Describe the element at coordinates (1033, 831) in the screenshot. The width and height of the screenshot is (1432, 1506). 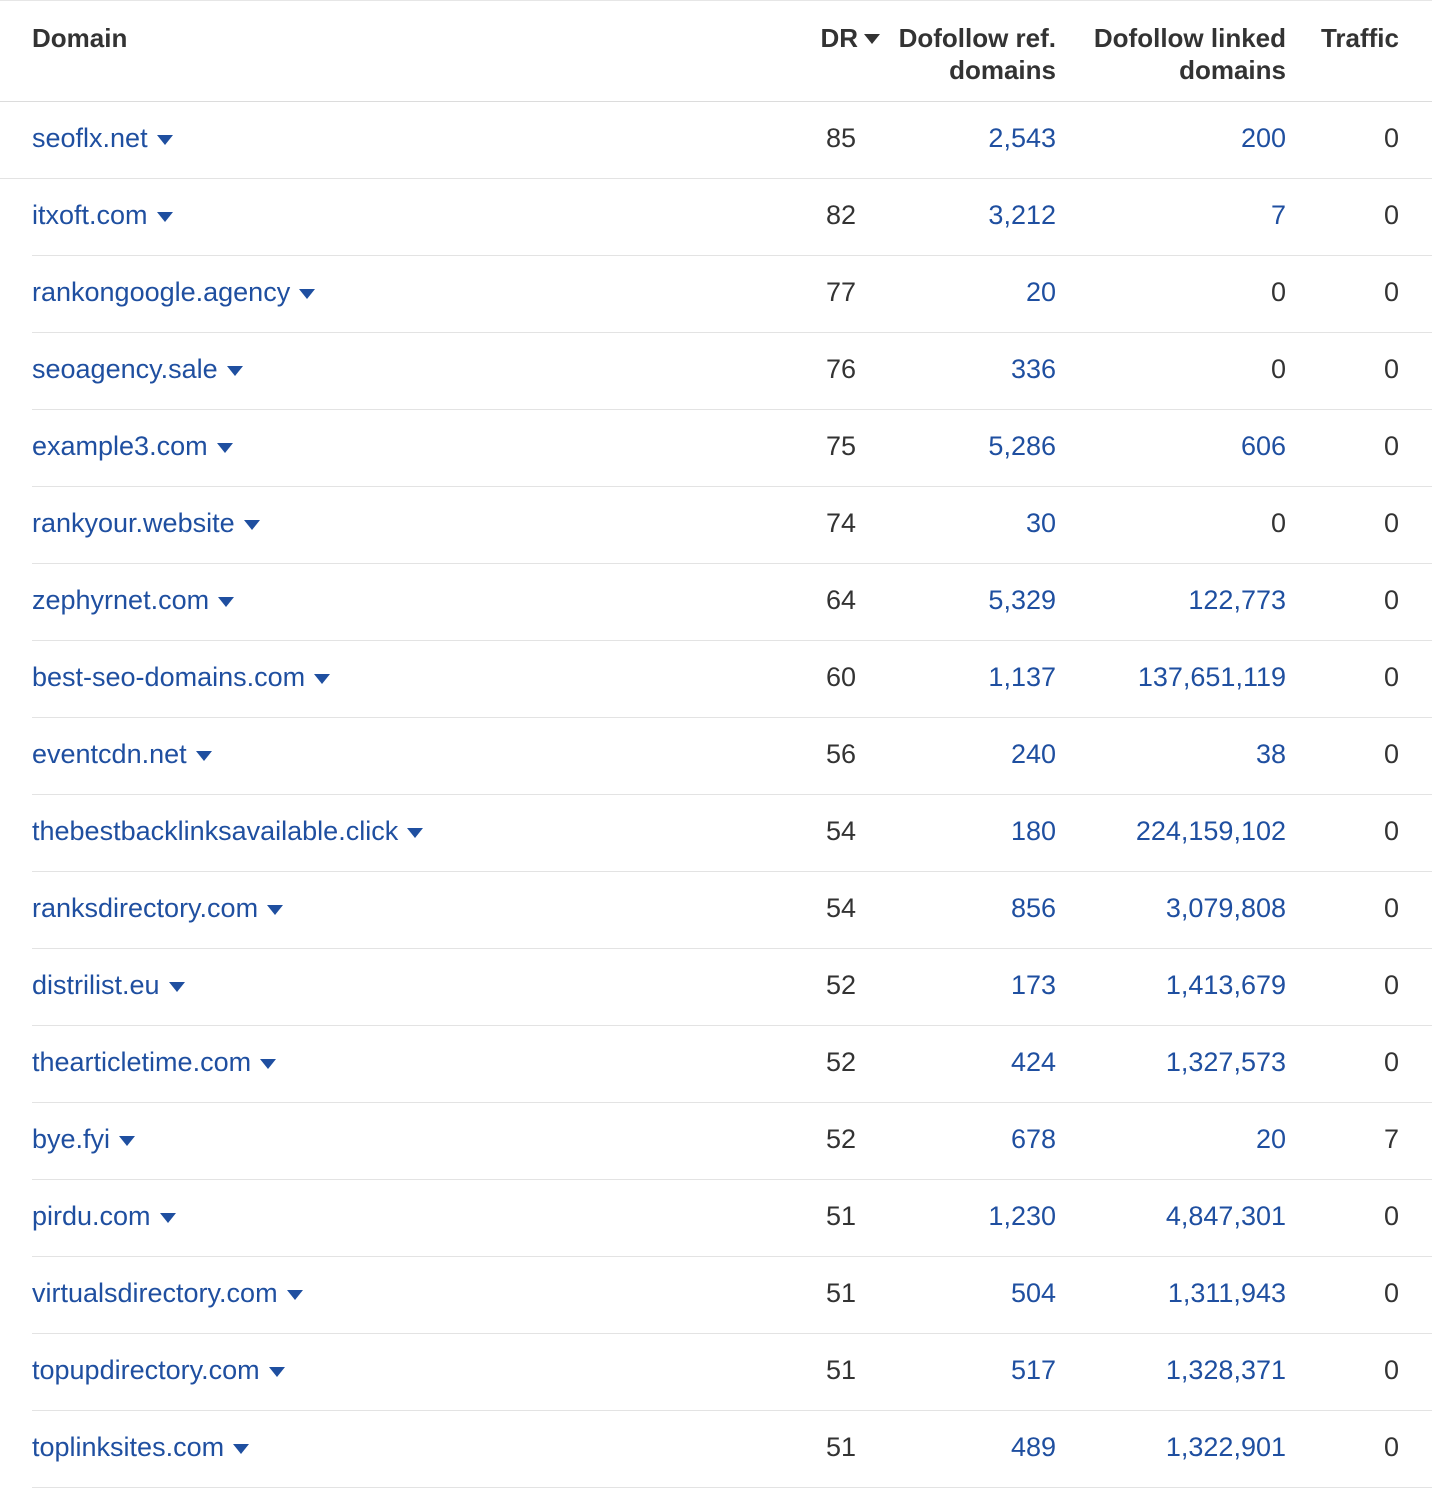
I see `dofollow-ref-domains-link: 180` at that location.